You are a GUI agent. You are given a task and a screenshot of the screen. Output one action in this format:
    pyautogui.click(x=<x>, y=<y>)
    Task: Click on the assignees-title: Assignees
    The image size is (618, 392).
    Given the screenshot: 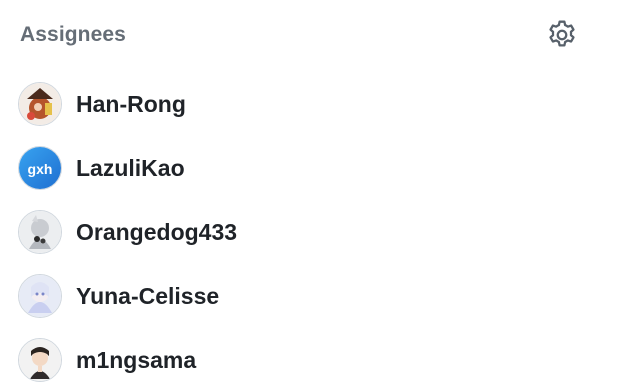 What is the action you would take?
    pyautogui.click(x=73, y=34)
    